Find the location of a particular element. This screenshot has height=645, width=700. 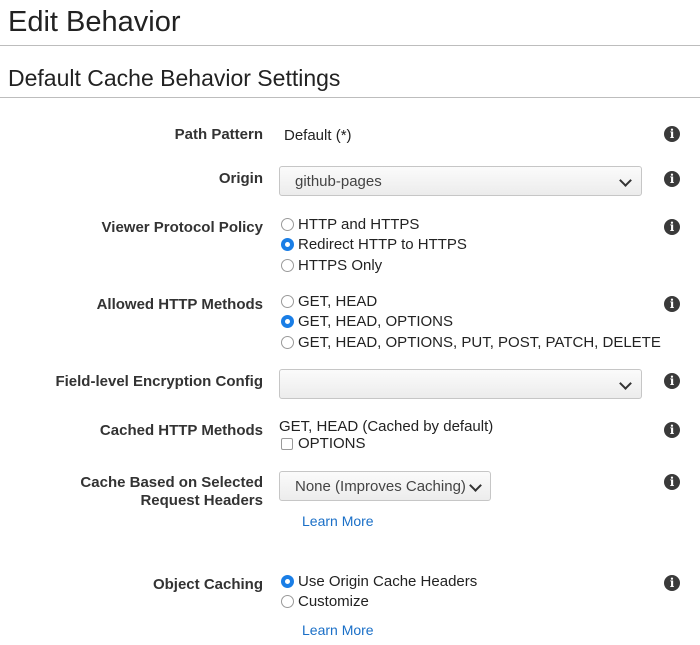

page-title: Edit Behavior is located at coordinates (94, 22).